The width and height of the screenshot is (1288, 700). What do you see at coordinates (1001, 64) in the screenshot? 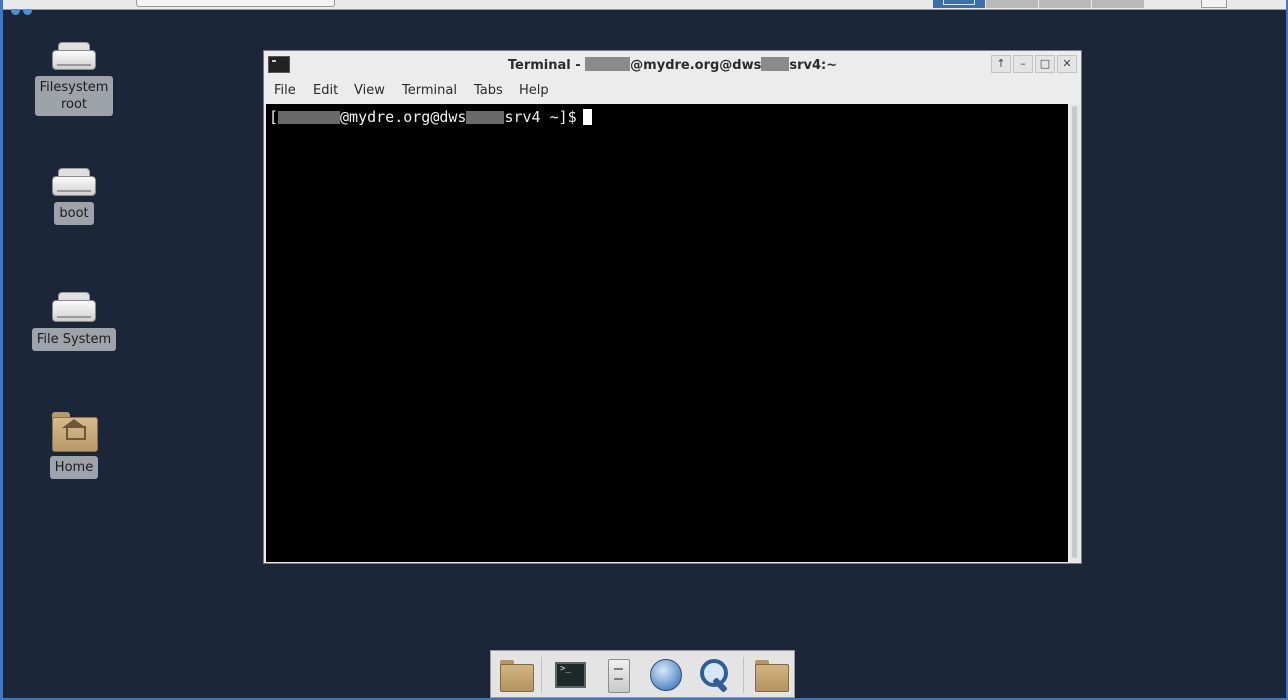
I see `window-menu-button: ↑` at bounding box center [1001, 64].